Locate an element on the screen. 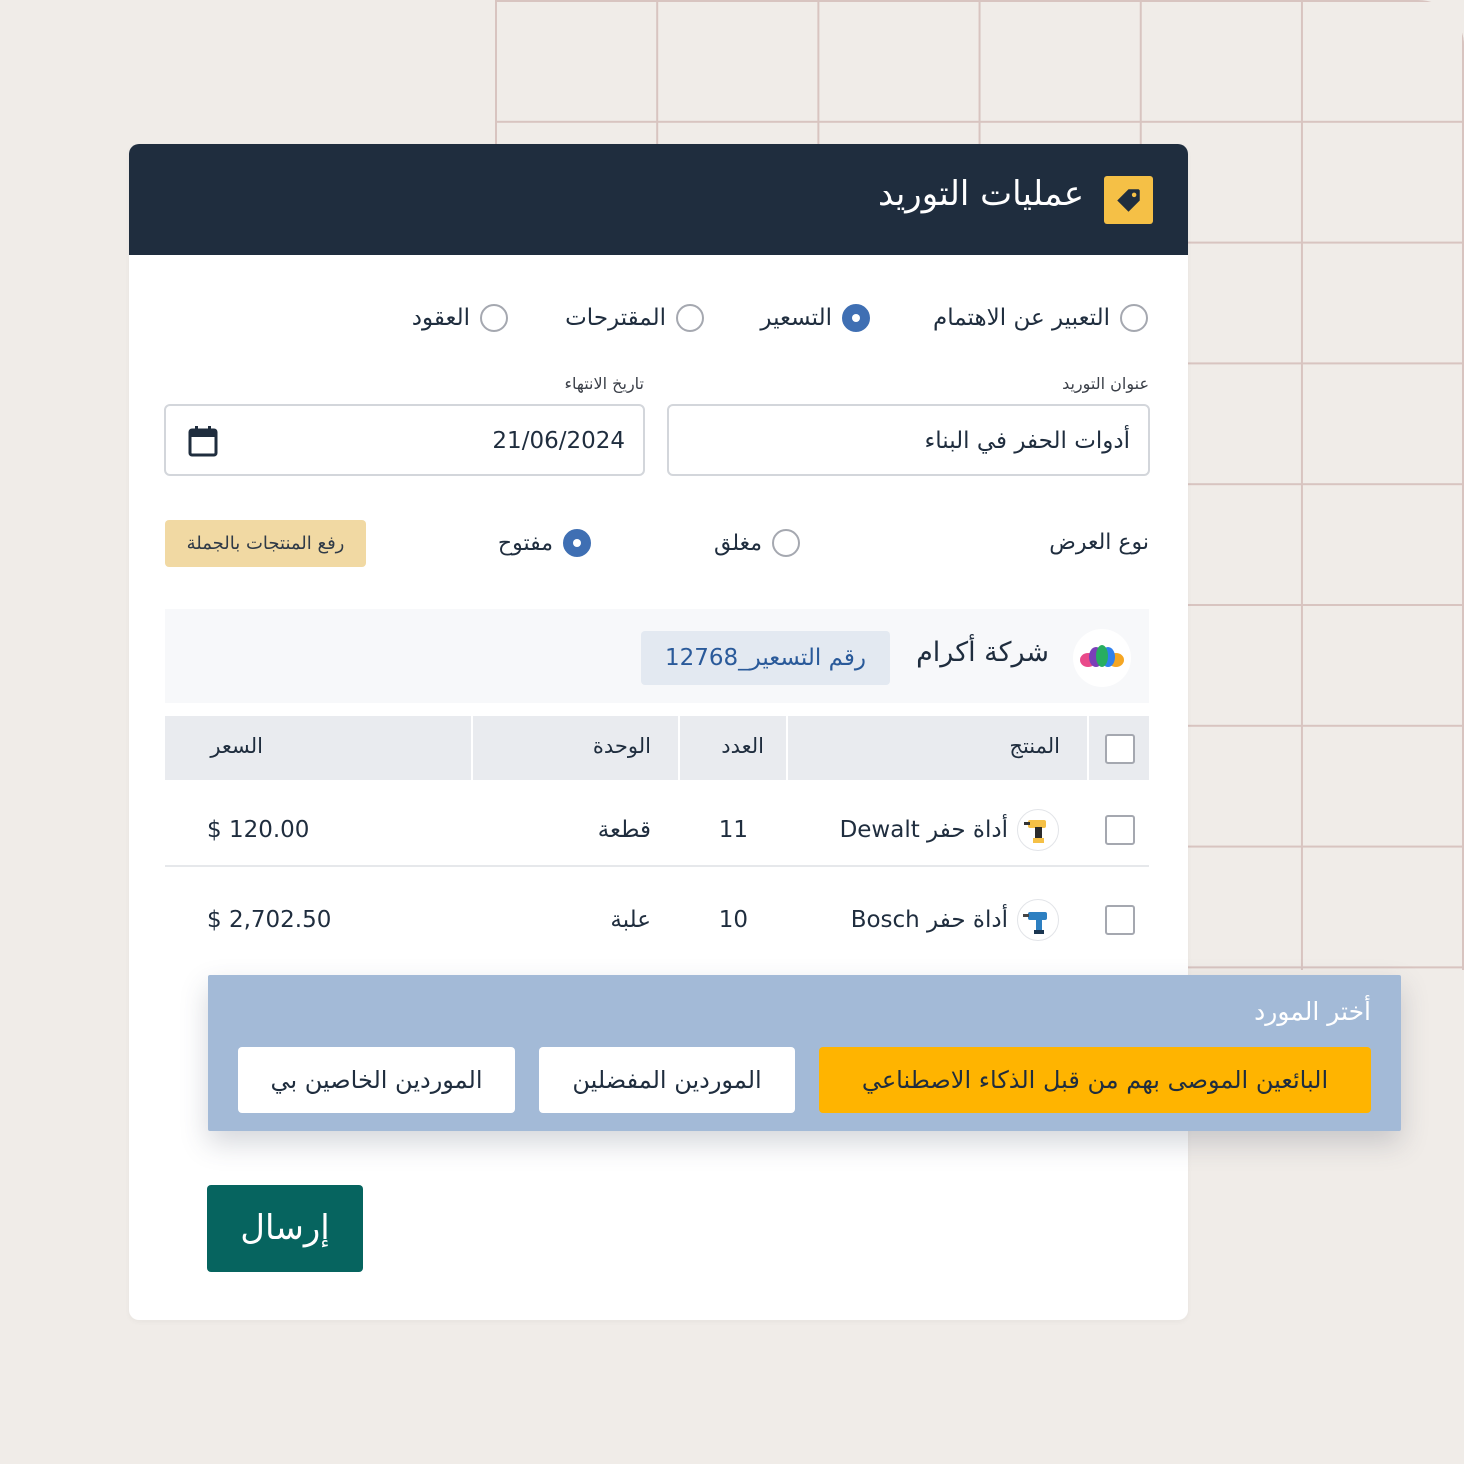 The height and width of the screenshot is (1464, 1464). radio-offer-closed: مغلق is located at coordinates (757, 543).